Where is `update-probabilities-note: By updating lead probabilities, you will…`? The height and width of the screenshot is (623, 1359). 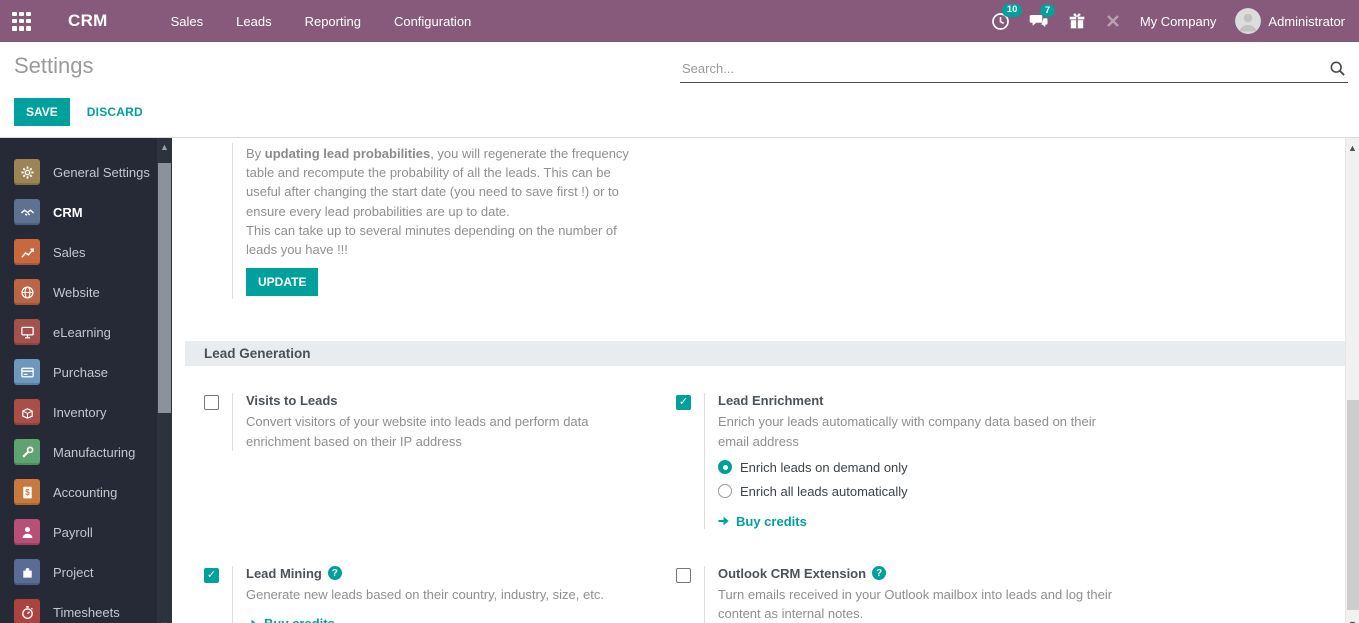
update-probabilities-note: By updating lead probabilities, you will… is located at coordinates (434, 221).